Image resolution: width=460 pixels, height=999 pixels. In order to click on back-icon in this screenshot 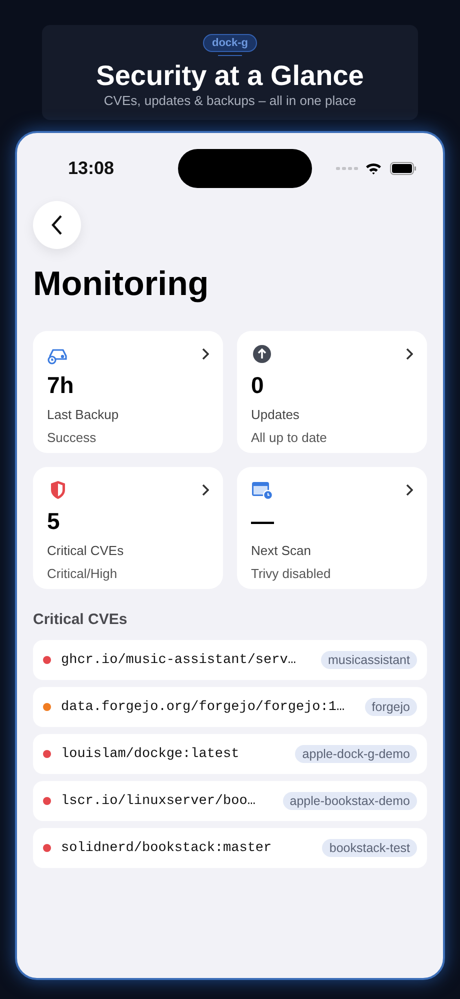, I will do `click(57, 225)`.